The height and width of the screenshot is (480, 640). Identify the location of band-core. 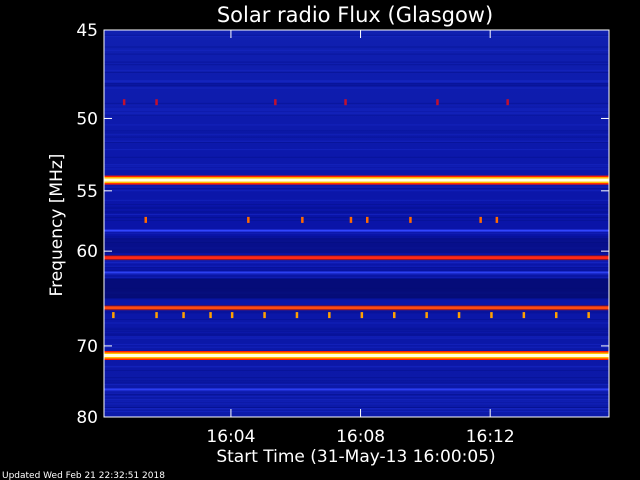
(356, 258).